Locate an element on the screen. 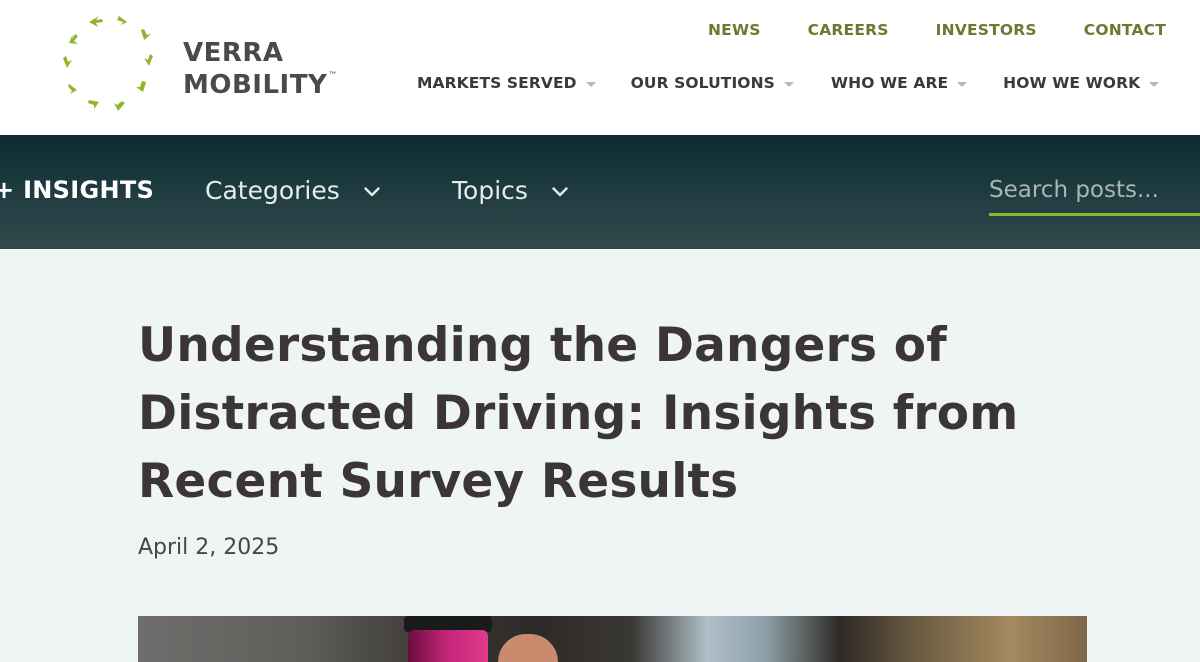 This screenshot has width=1200, height=662. insights-home-link: + INSIGHTS is located at coordinates (77, 190).